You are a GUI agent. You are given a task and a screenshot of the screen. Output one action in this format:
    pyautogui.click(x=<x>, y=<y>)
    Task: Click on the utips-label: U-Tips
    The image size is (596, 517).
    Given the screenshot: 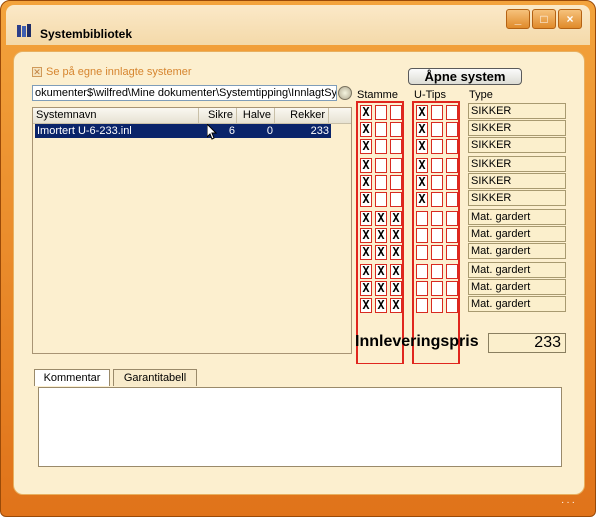 What is the action you would take?
    pyautogui.click(x=430, y=95)
    